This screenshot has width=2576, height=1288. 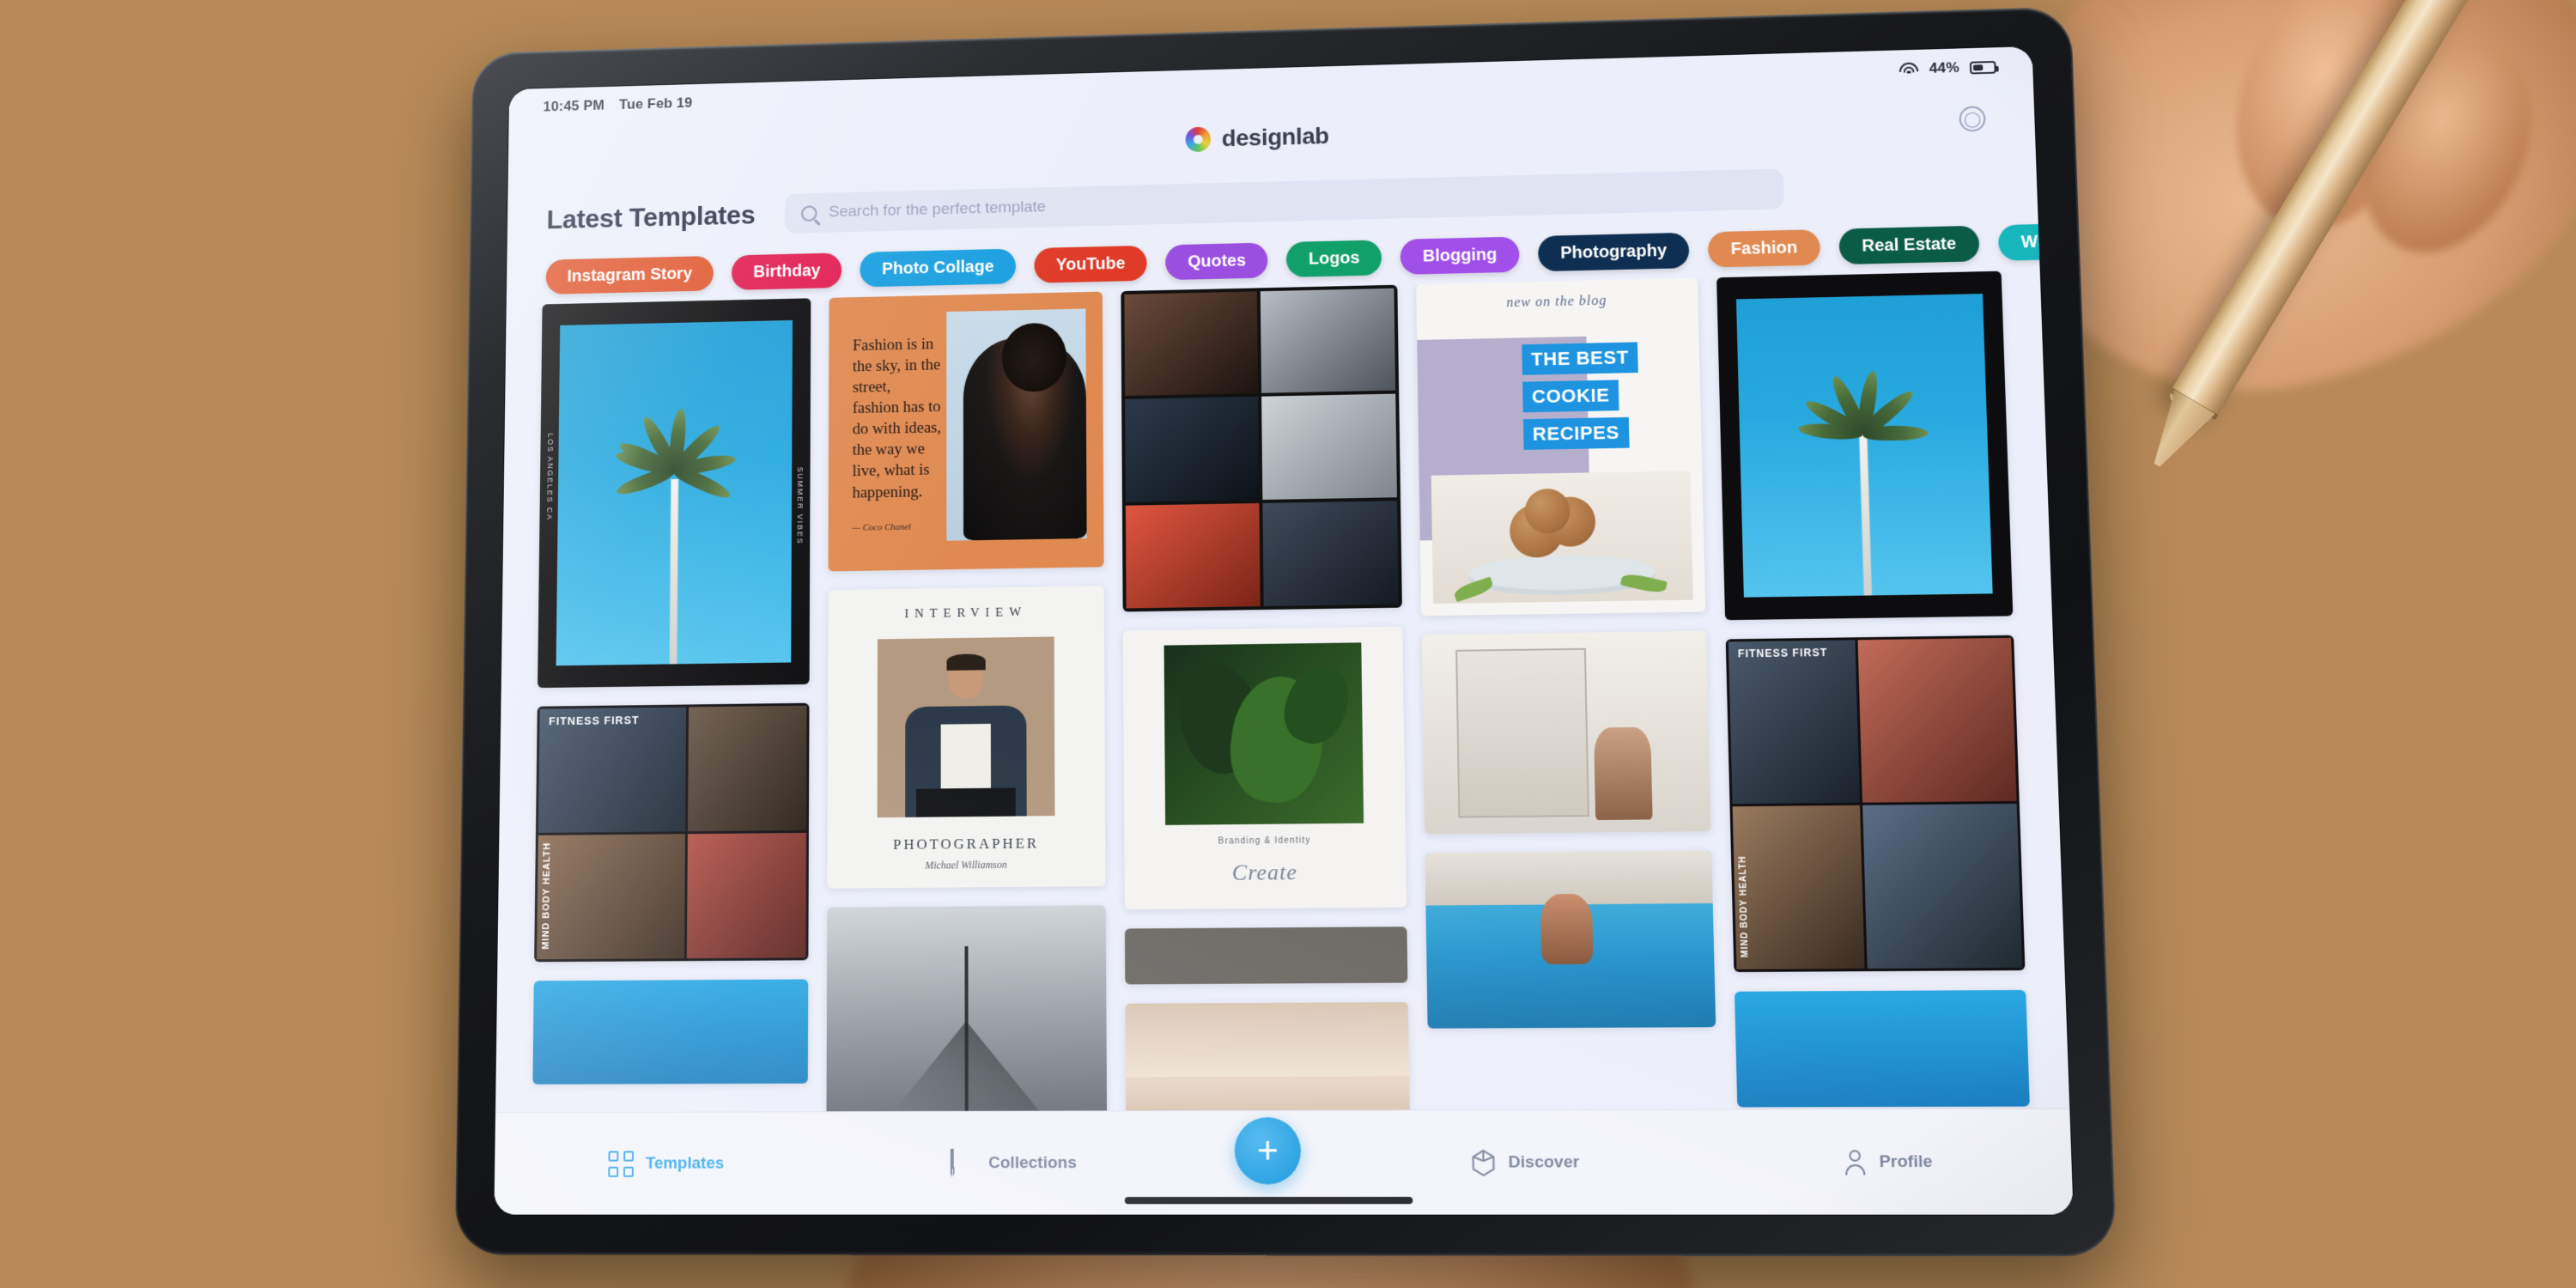 What do you see at coordinates (966, 727) in the screenshot?
I see `interview-photo` at bounding box center [966, 727].